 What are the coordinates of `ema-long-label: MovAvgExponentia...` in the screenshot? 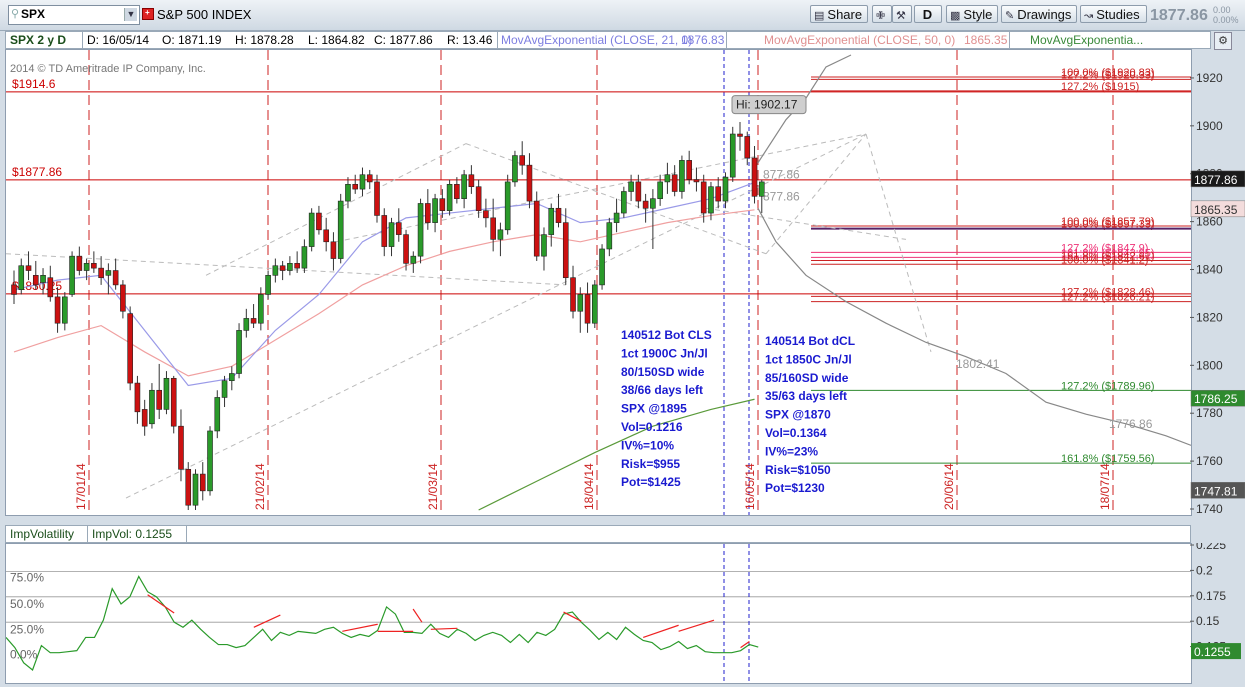 It's located at (1086, 40).